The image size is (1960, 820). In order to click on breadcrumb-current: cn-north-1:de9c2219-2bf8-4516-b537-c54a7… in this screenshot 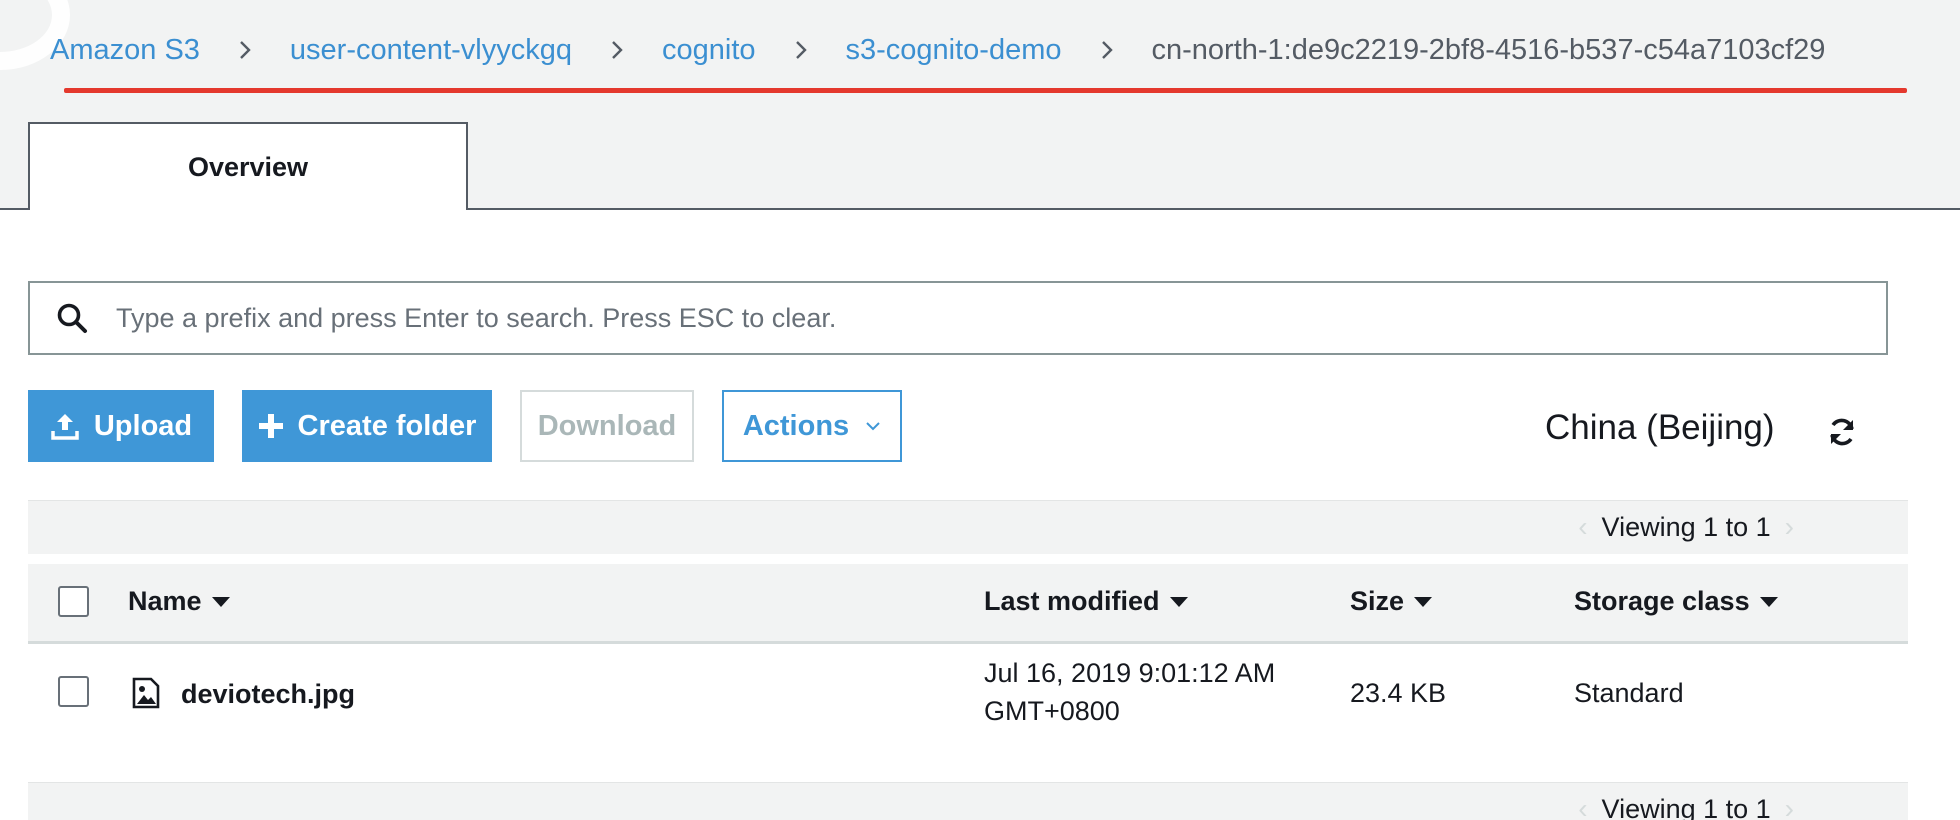, I will do `click(1488, 49)`.